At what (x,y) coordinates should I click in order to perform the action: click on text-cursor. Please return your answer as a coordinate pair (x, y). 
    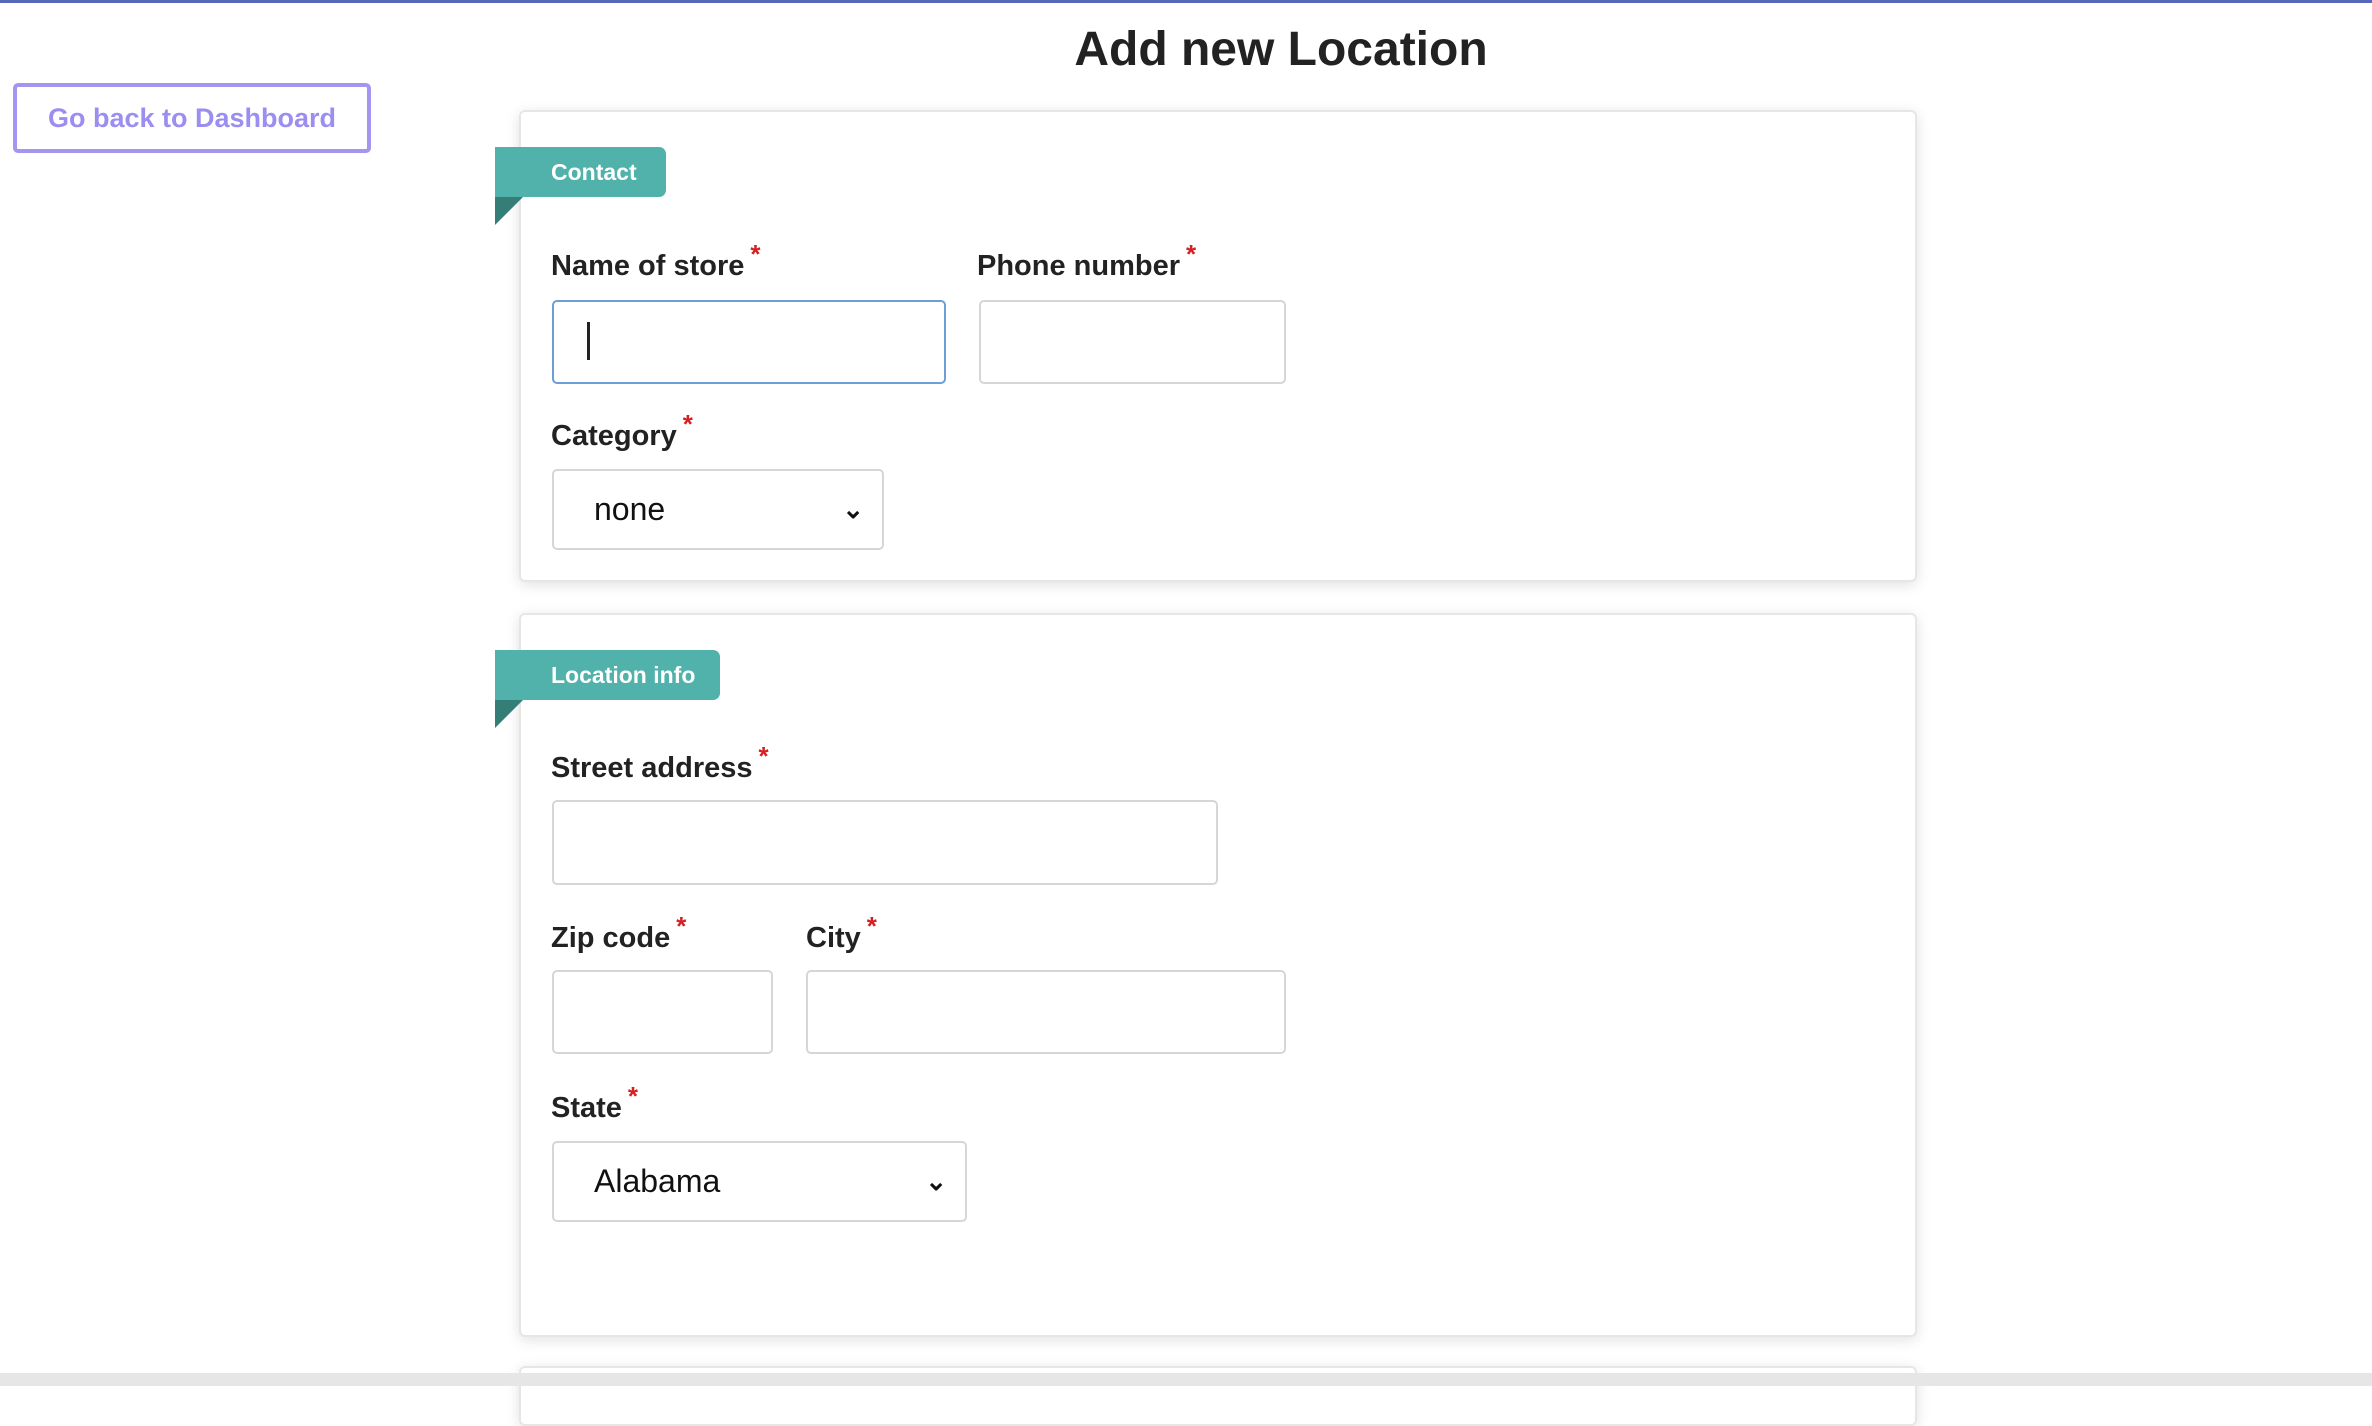
    Looking at the image, I should click on (588, 341).